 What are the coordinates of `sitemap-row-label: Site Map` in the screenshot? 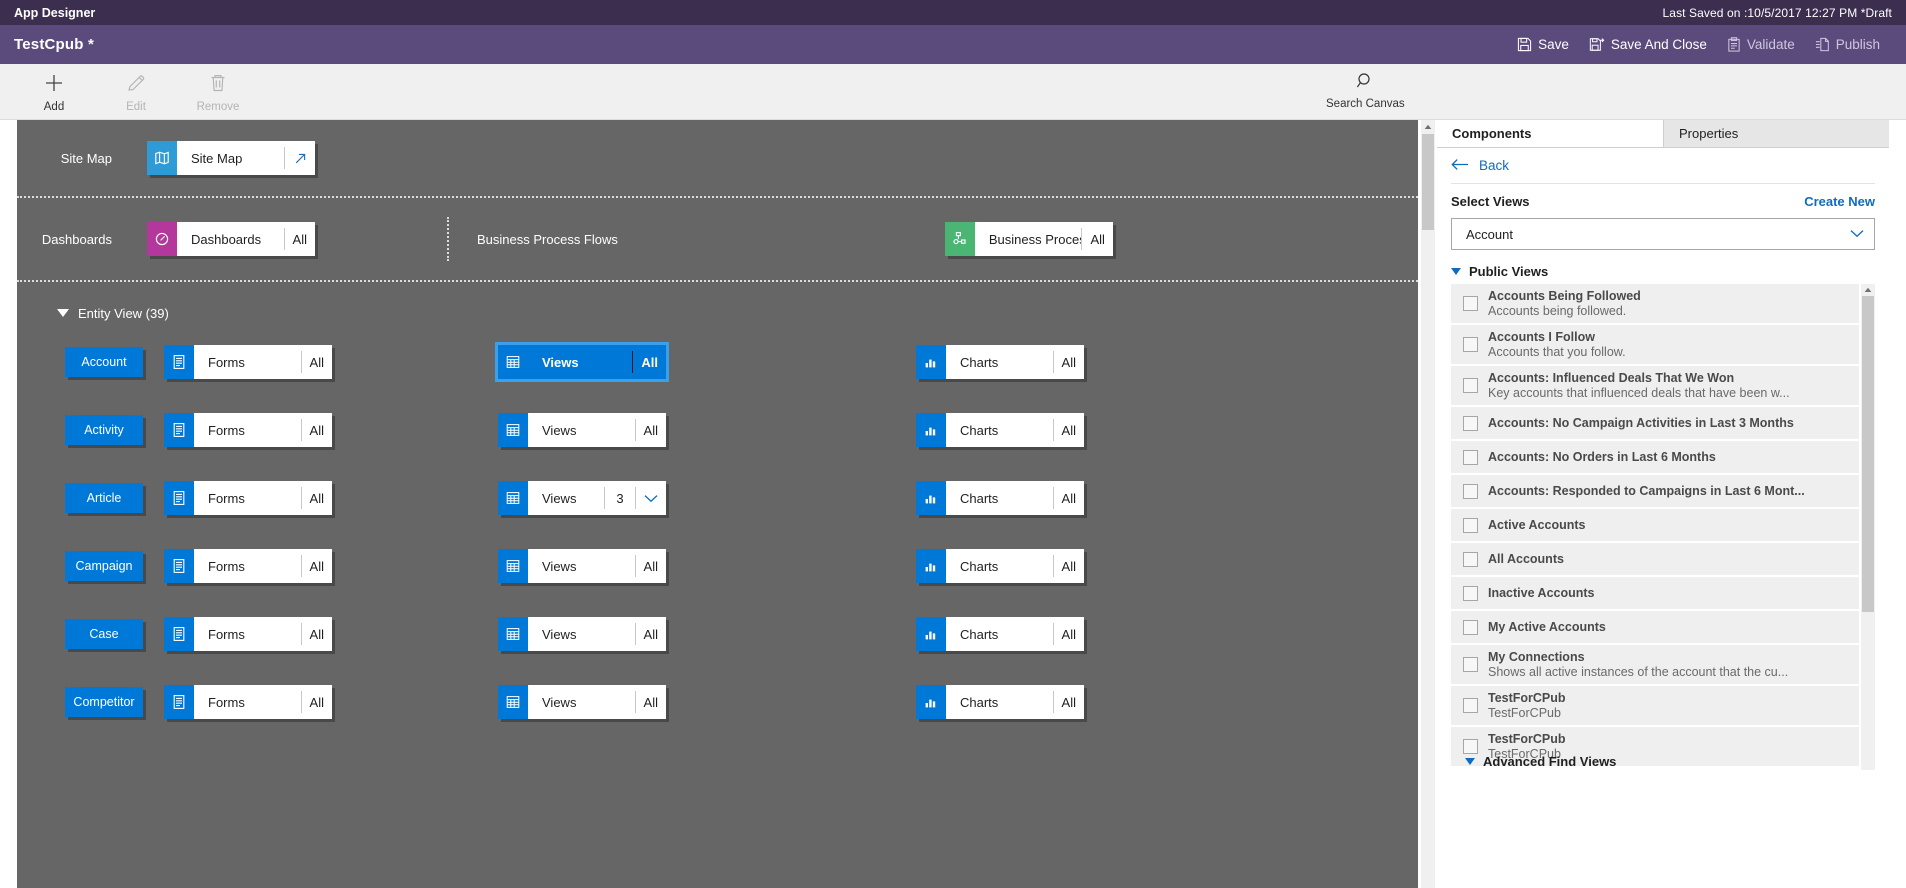 It's located at (86, 158).